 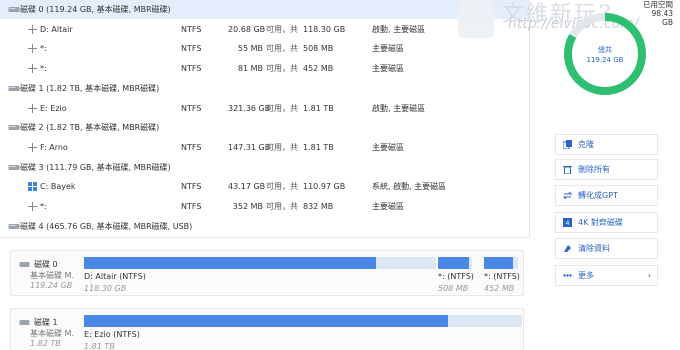 I want to click on disk-row: 磁碟 0 (119.24 GB, 基本磁碟, MBR磁碟), so click(x=265, y=9).